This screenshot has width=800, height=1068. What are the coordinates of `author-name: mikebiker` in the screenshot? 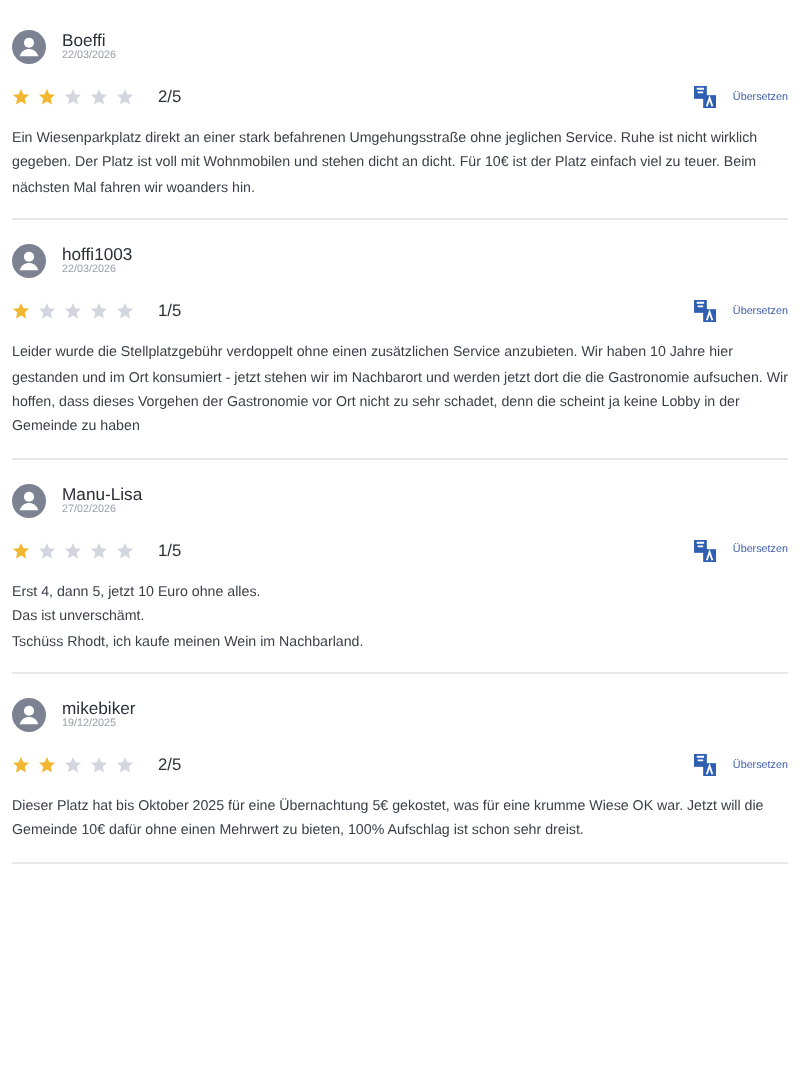 It's located at (99, 708).